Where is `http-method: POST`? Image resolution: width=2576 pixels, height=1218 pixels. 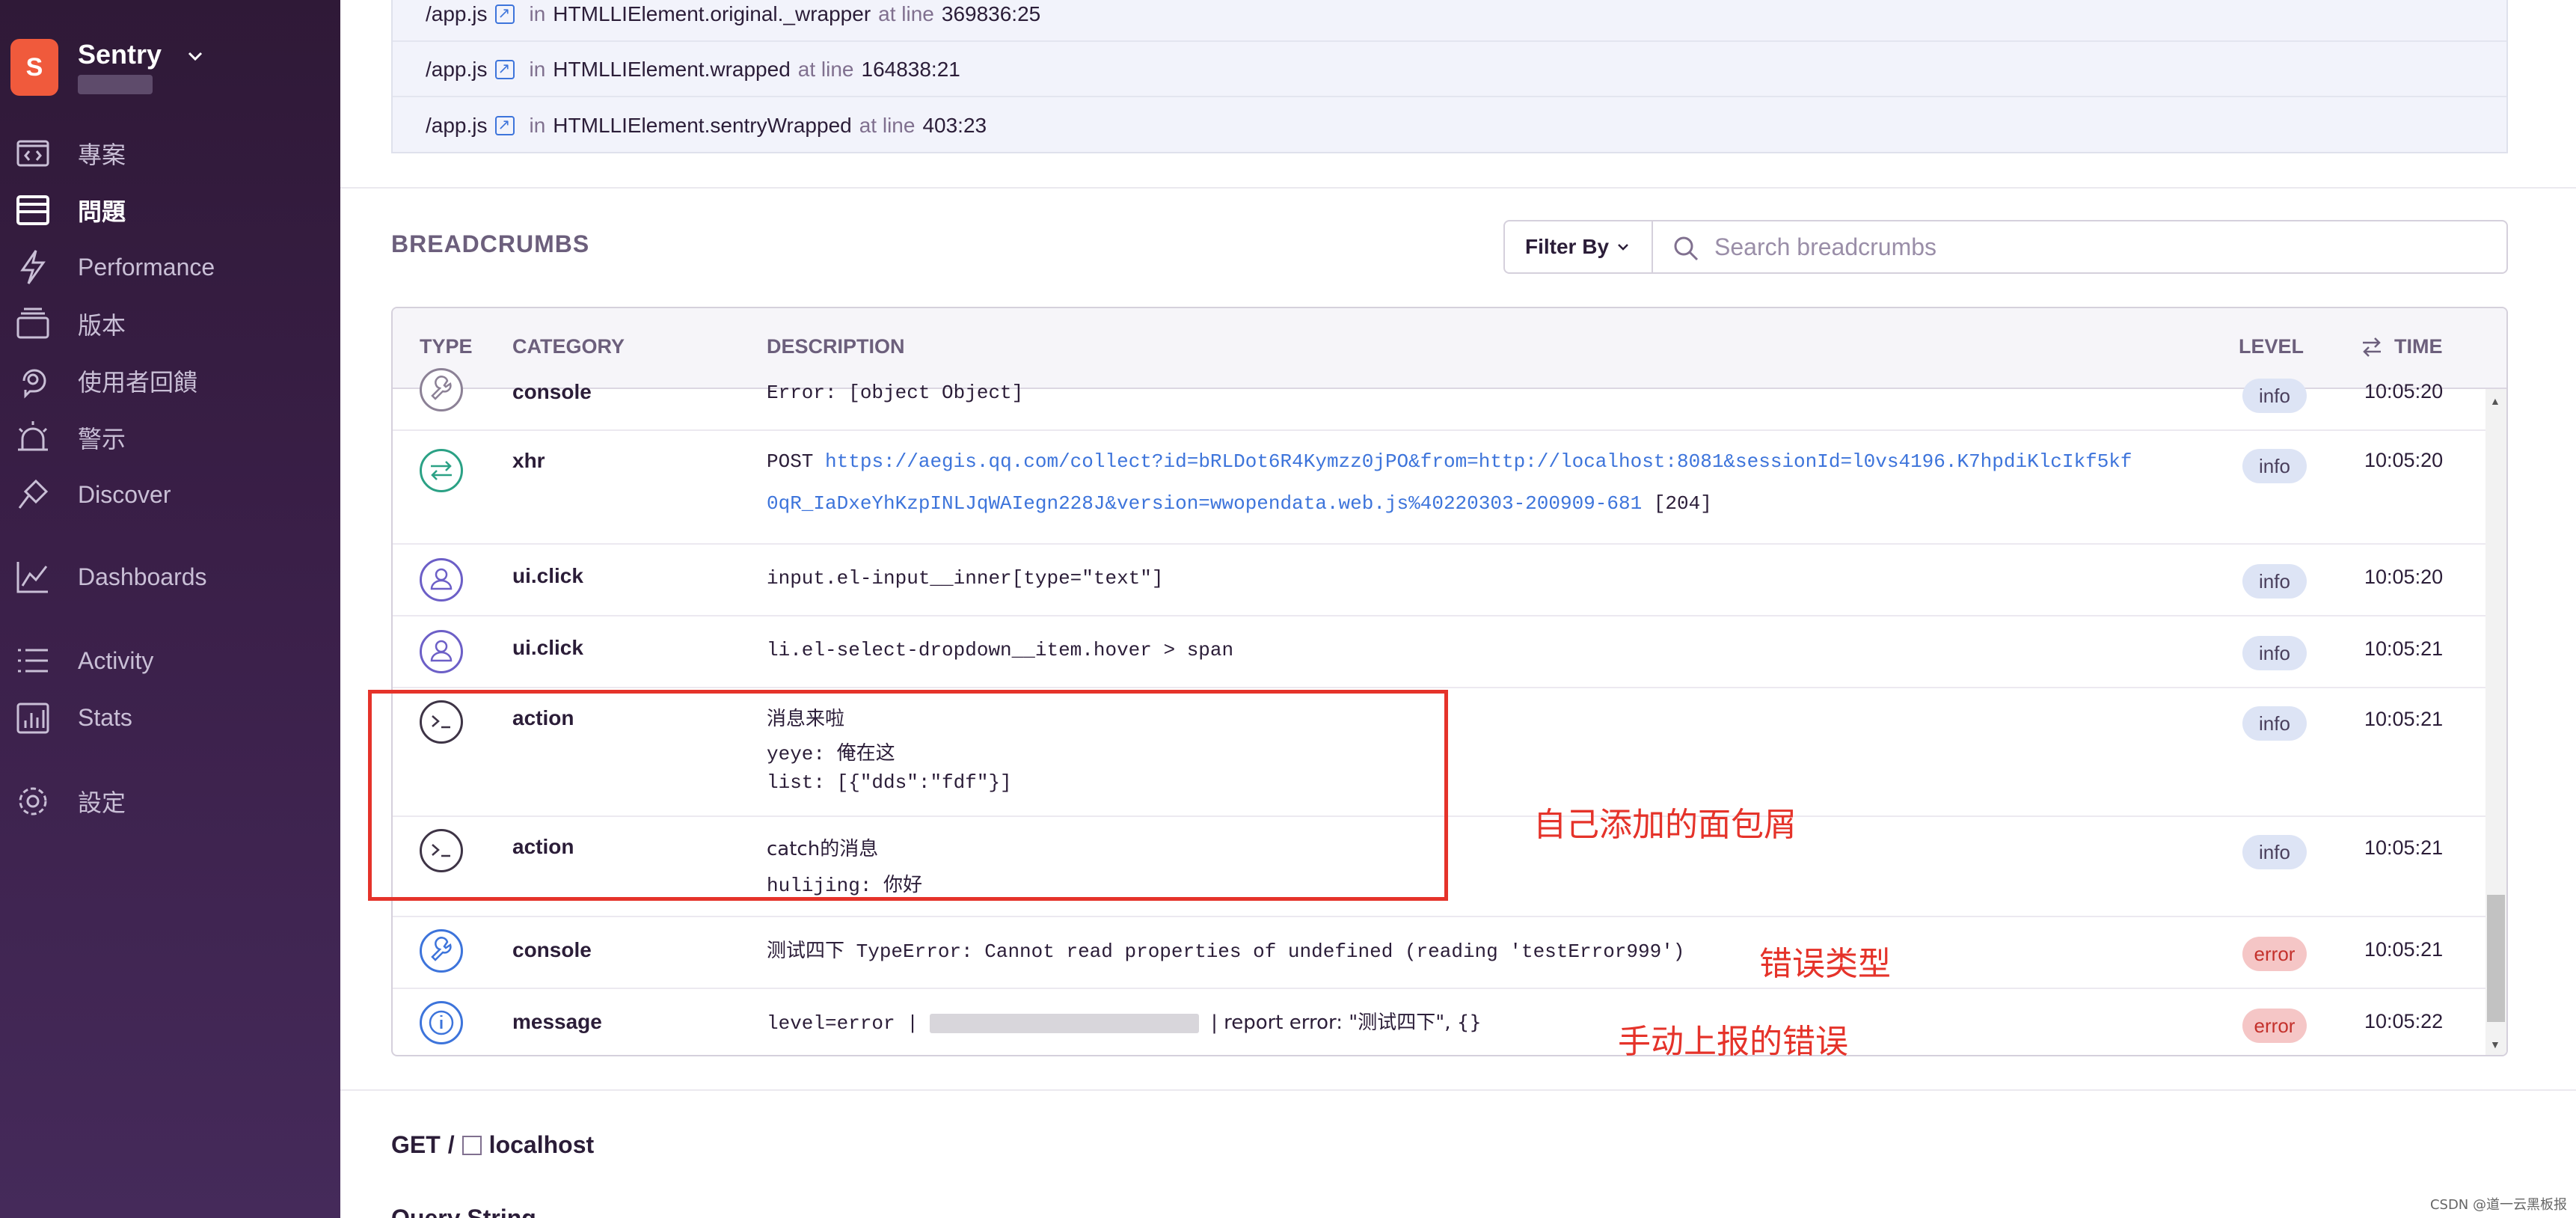 http-method: POST is located at coordinates (790, 461).